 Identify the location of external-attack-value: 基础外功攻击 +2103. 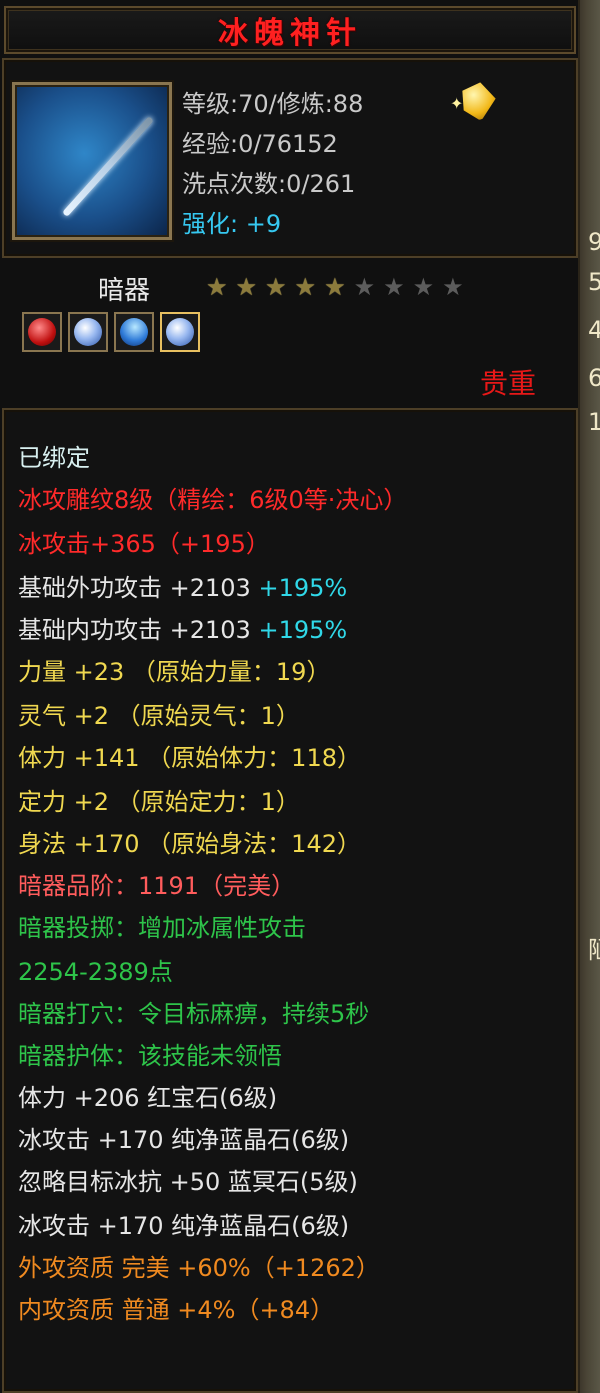
(134, 588).